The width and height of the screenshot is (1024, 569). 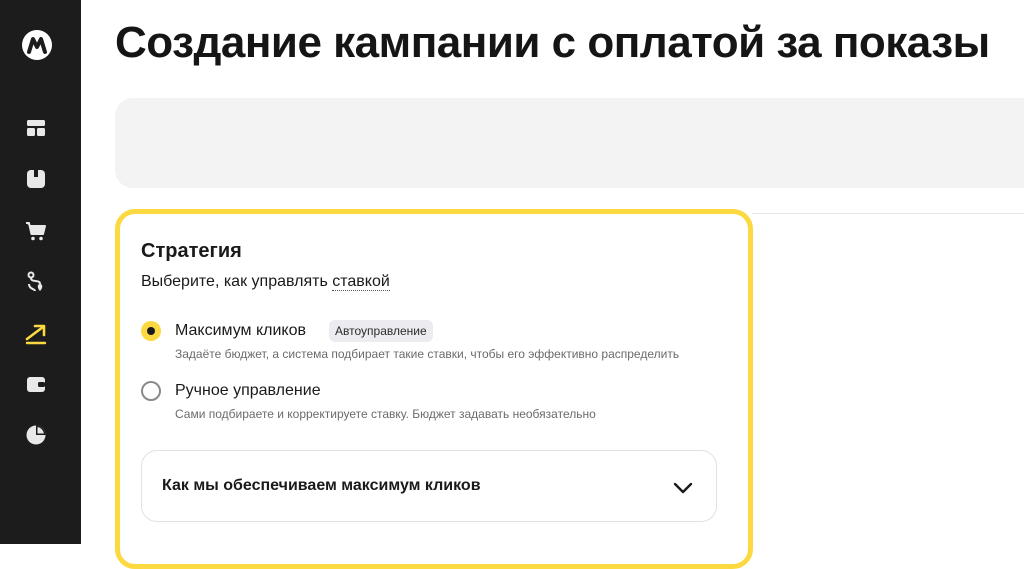 I want to click on radio-manual-management, so click(x=151, y=391).